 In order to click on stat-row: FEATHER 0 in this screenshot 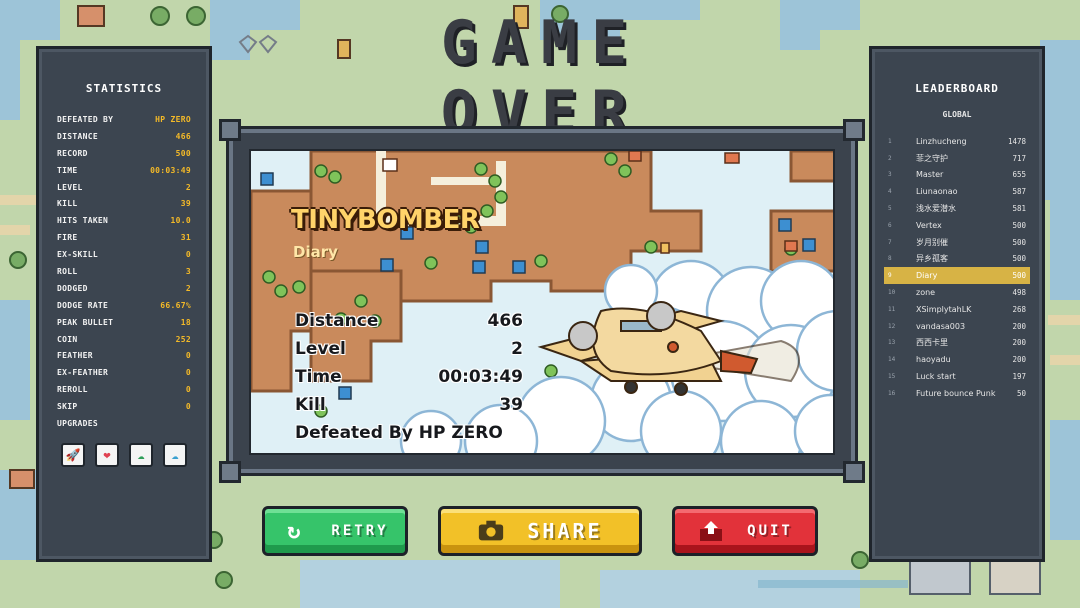, I will do `click(124, 356)`.